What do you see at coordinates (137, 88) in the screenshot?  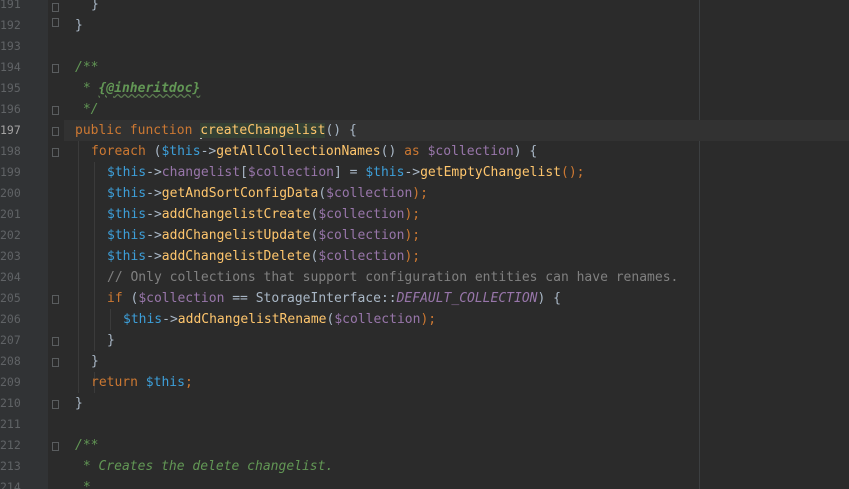 I see `code-line: * {@inheritdoc}` at bounding box center [137, 88].